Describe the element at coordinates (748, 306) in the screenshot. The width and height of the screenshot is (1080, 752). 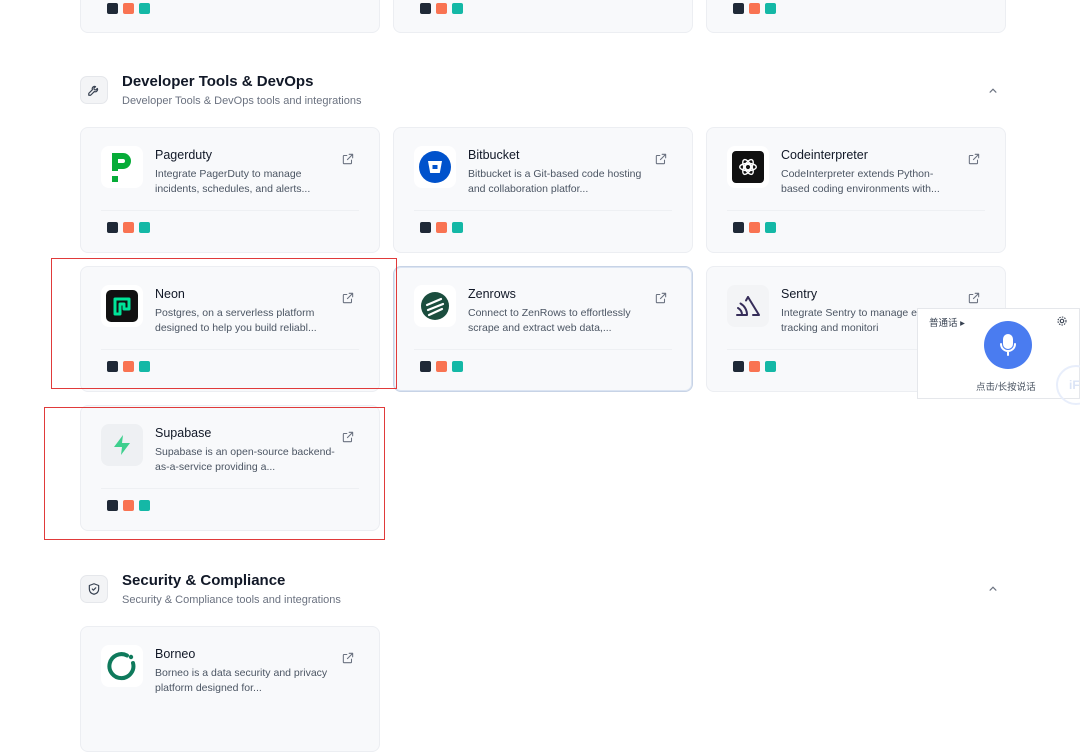
I see `sentry-logo-icon` at that location.